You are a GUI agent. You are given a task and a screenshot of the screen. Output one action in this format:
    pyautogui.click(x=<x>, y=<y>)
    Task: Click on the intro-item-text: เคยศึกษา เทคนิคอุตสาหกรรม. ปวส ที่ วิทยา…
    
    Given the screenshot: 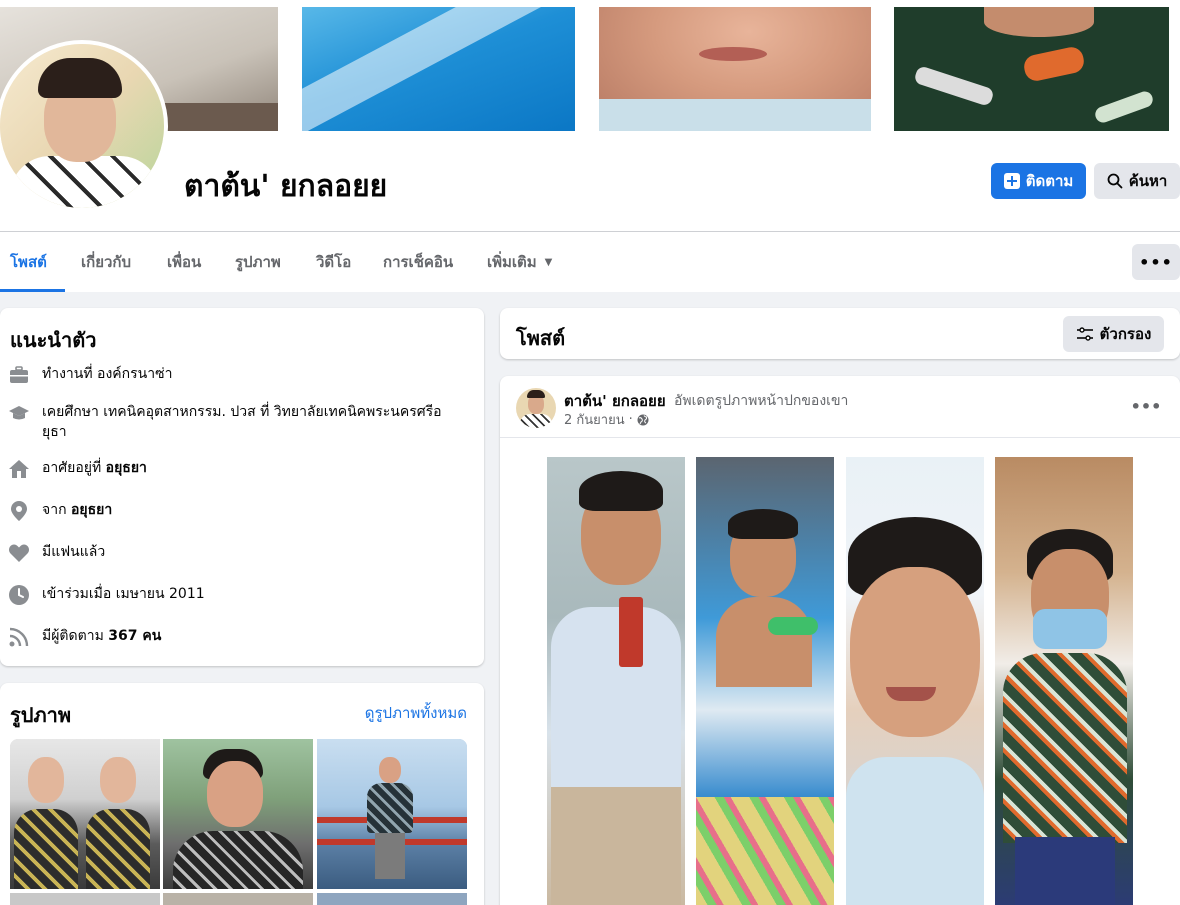 What is the action you would take?
    pyautogui.click(x=242, y=422)
    